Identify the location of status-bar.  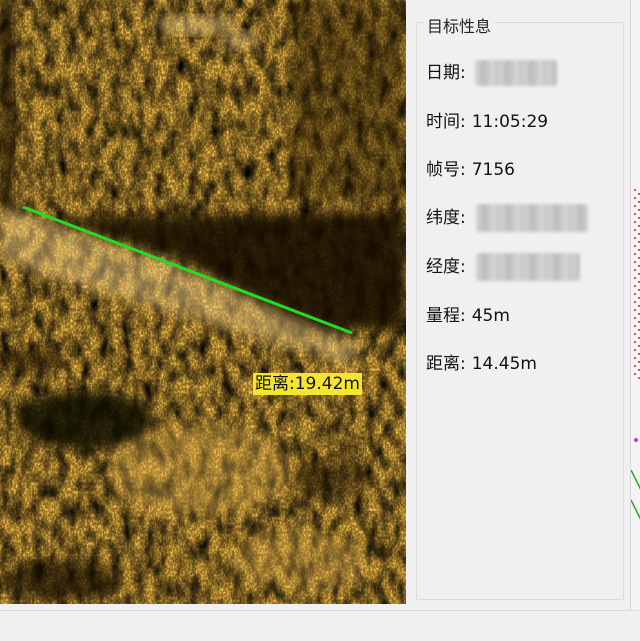
(320, 625).